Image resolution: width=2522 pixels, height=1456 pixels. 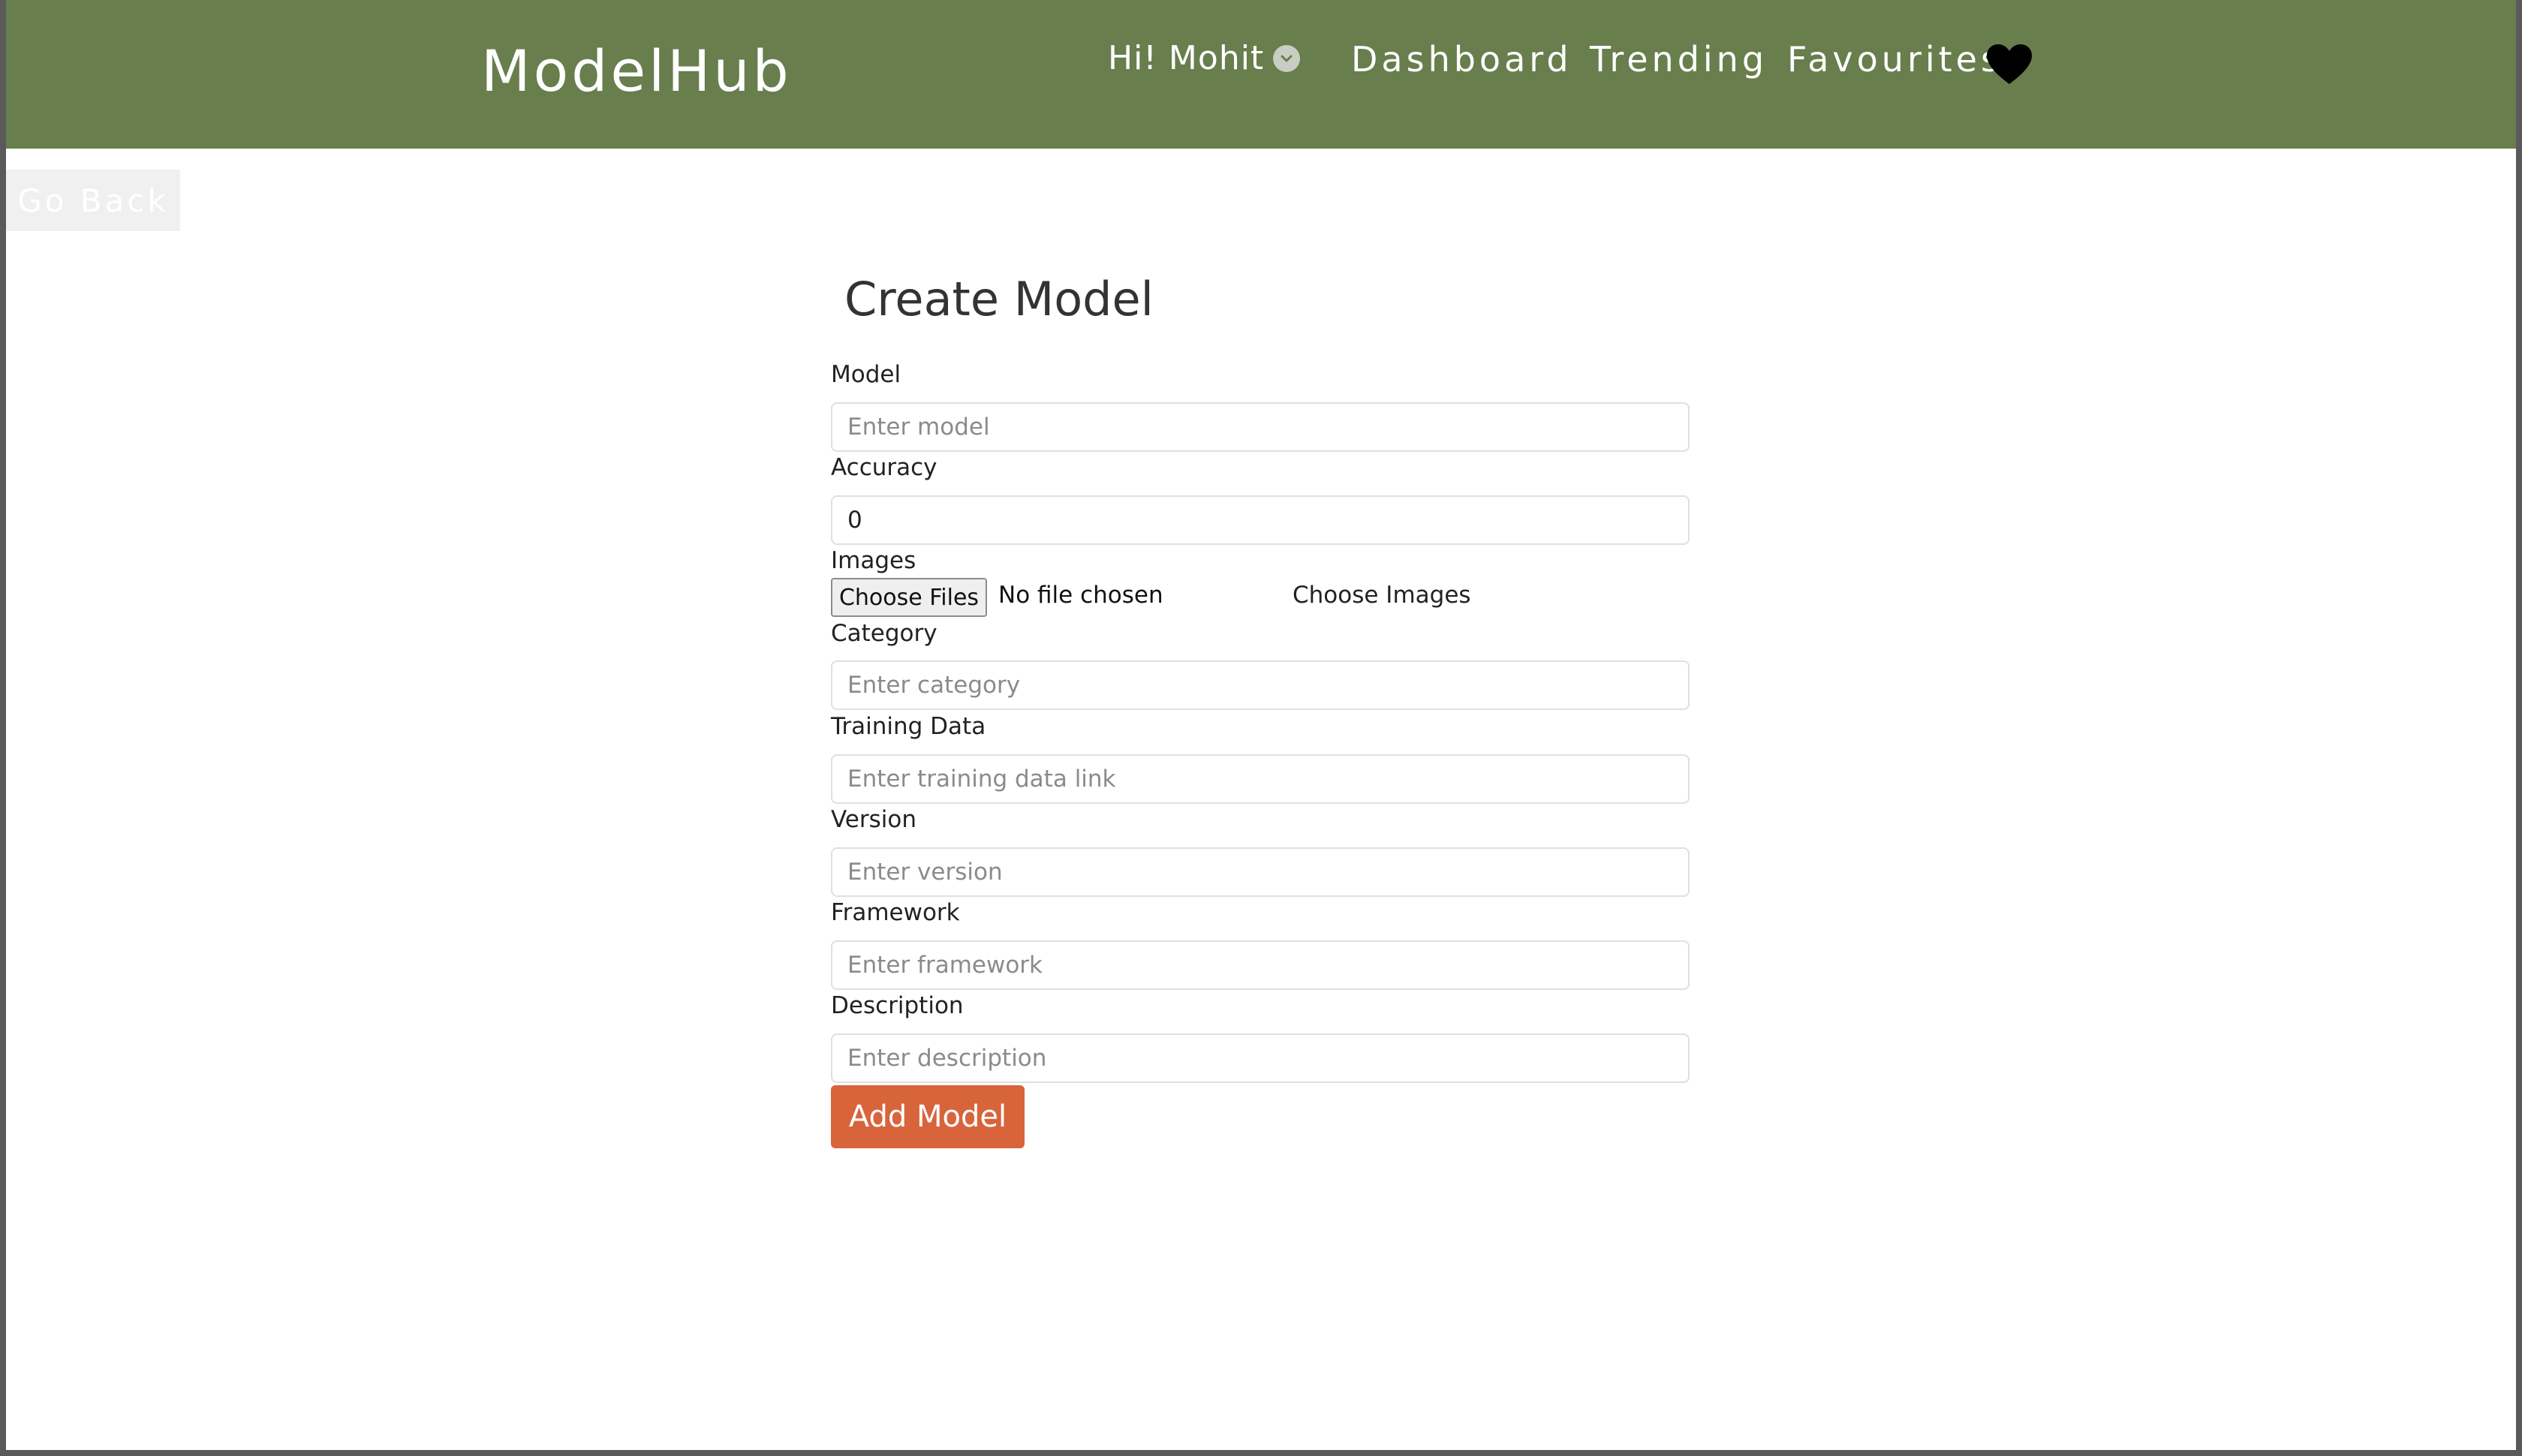 I want to click on chevron-down-icon, so click(x=1287, y=58).